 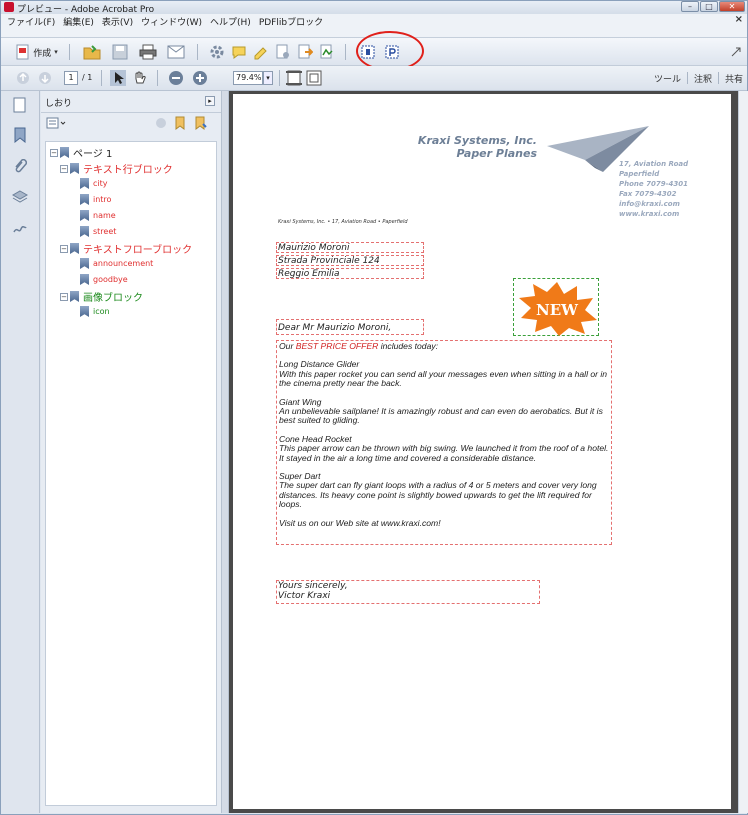 I want to click on vertical-scrollbar, so click(x=743, y=452).